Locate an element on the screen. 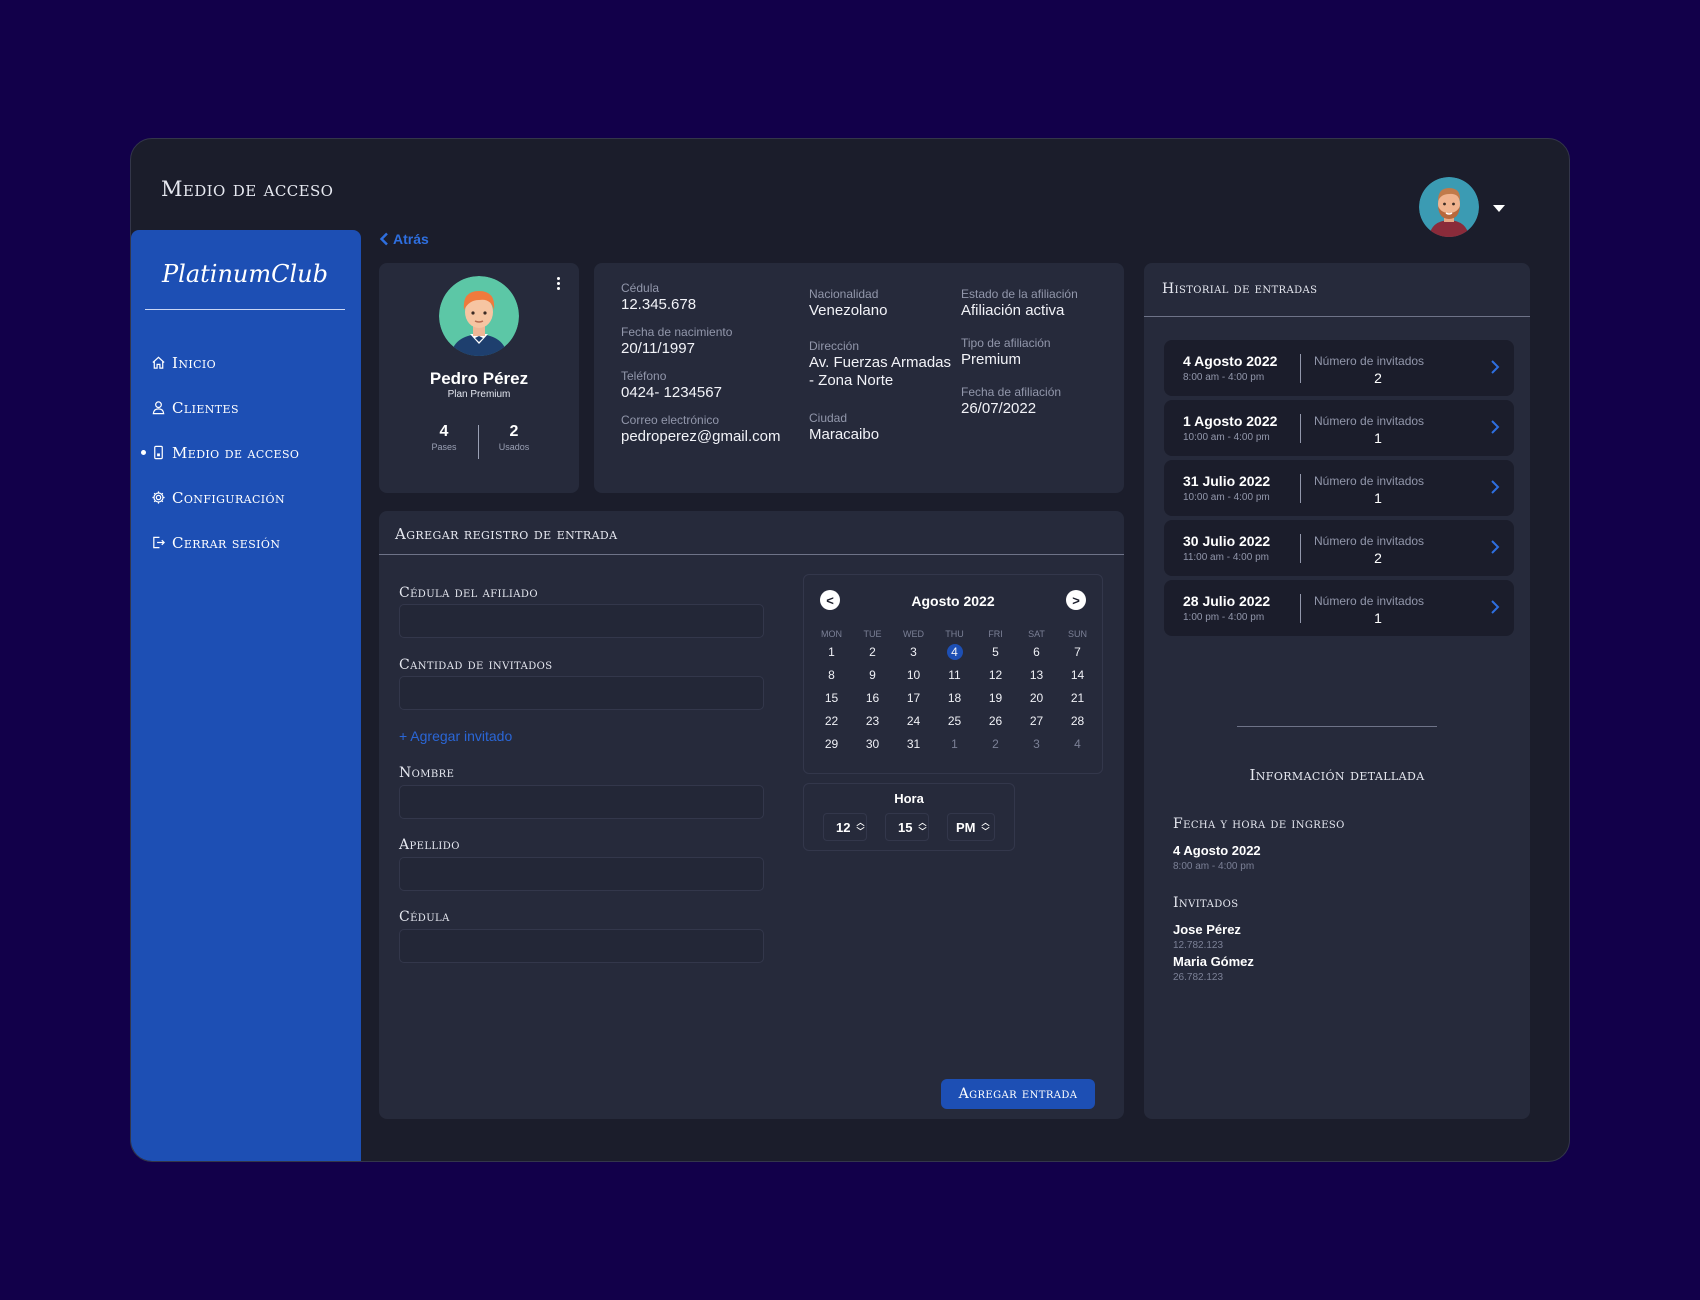  next-month-button: > is located at coordinates (1076, 600).